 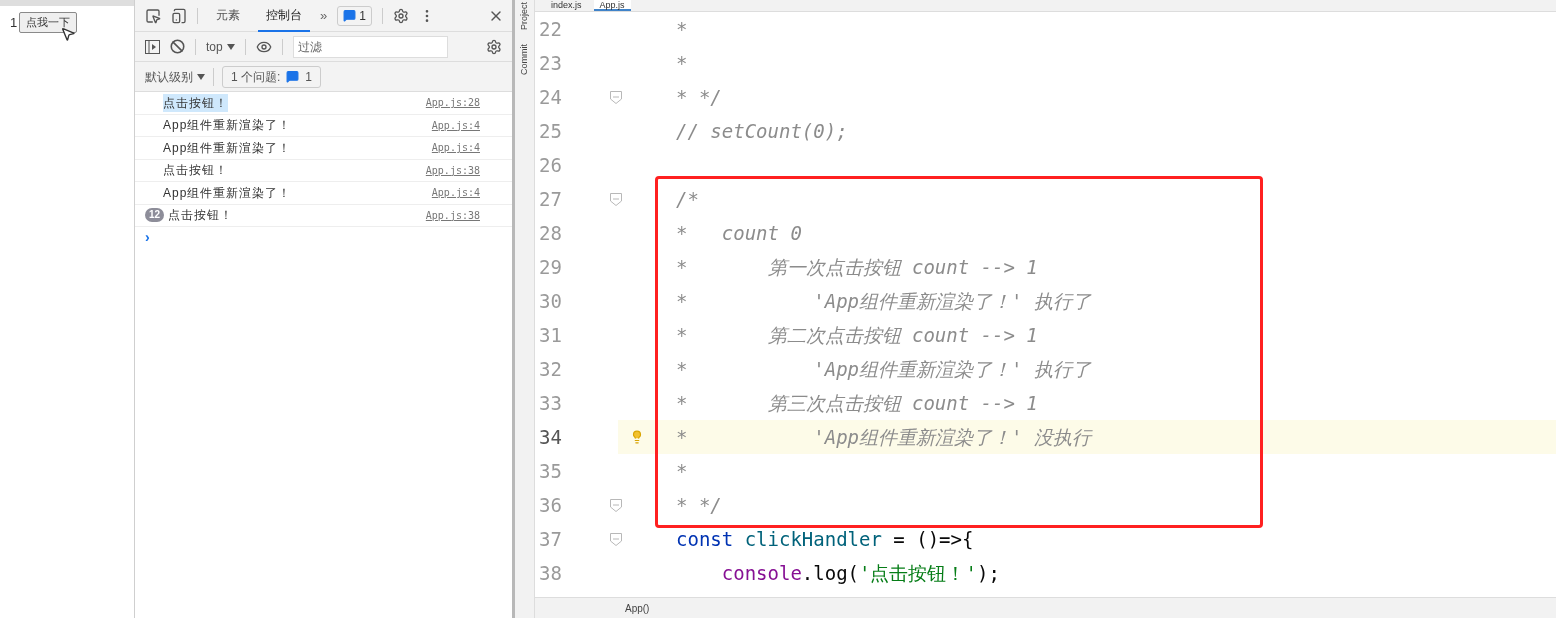 I want to click on devtools-tab: 元素, so click(x=228, y=16).